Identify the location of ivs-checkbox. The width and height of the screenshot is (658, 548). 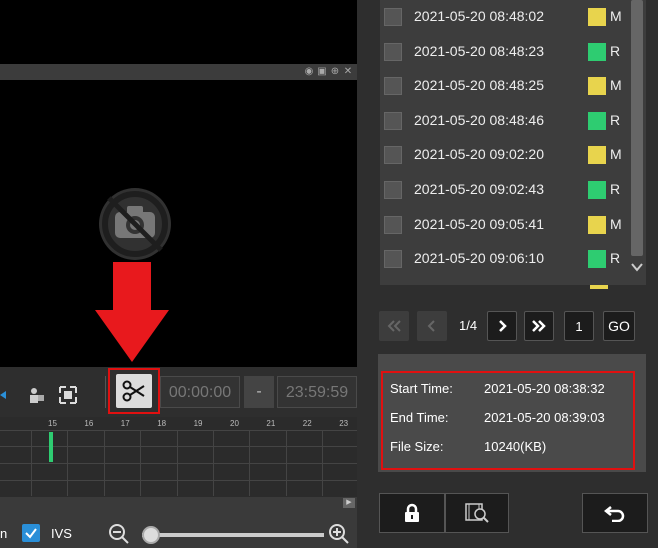
(31, 533).